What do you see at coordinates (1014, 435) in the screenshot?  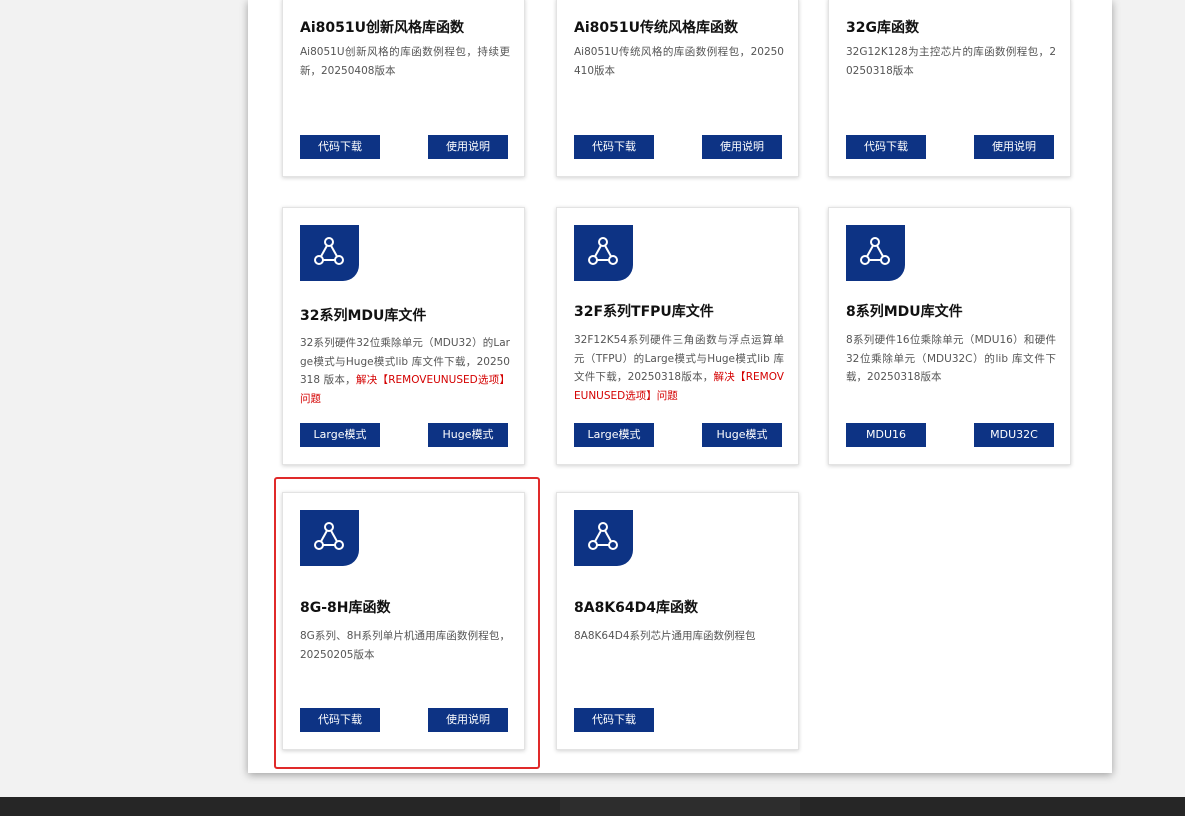 I see `mdu32c-button: MDU32C` at bounding box center [1014, 435].